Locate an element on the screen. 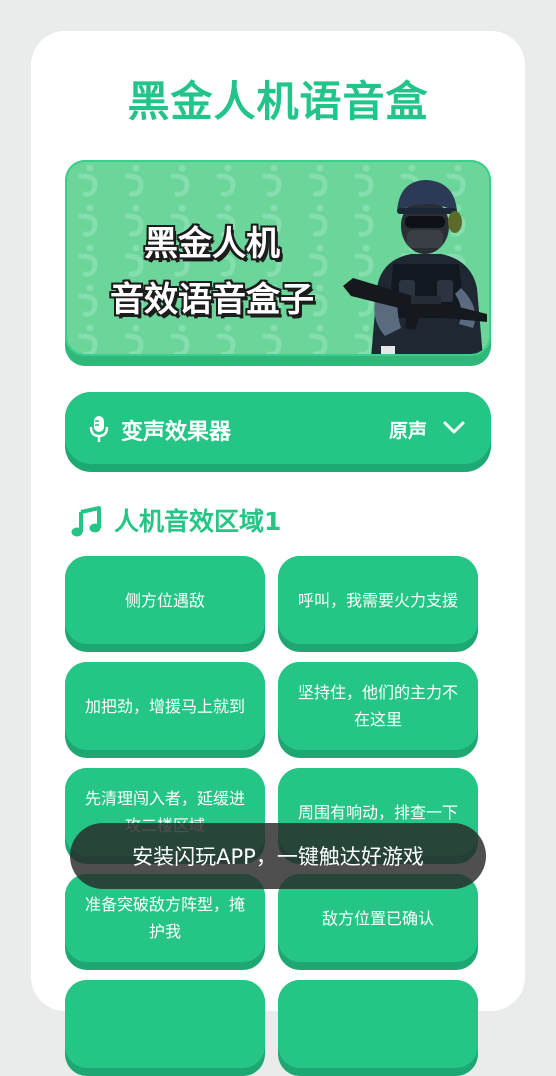  banner-line-1: 黑金人机 is located at coordinates (212, 244).